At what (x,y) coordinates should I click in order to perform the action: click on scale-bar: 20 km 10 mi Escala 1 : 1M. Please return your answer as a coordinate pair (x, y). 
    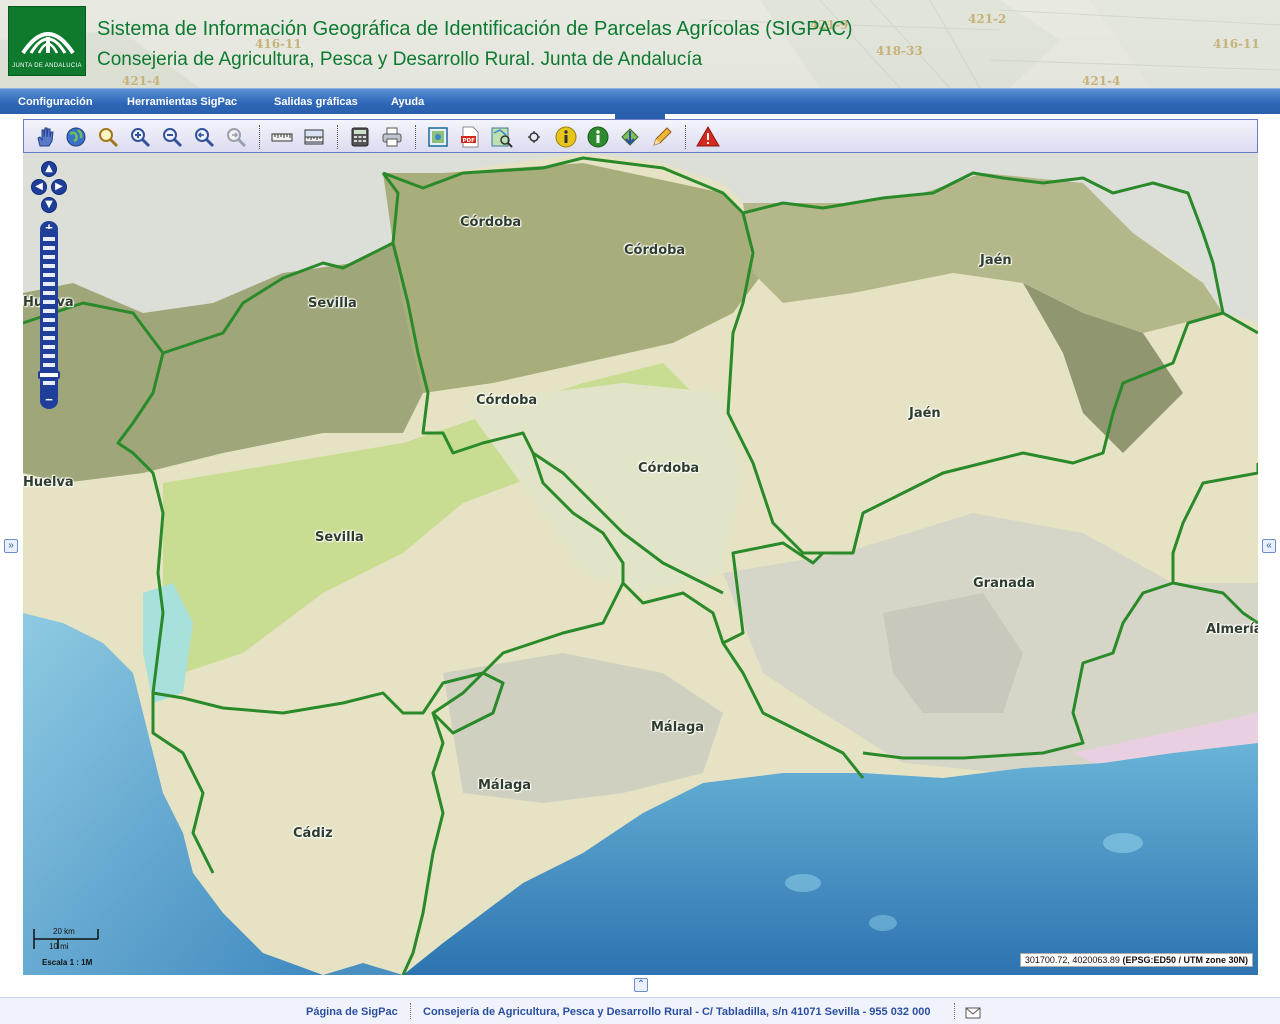
    Looking at the image, I should click on (78, 948).